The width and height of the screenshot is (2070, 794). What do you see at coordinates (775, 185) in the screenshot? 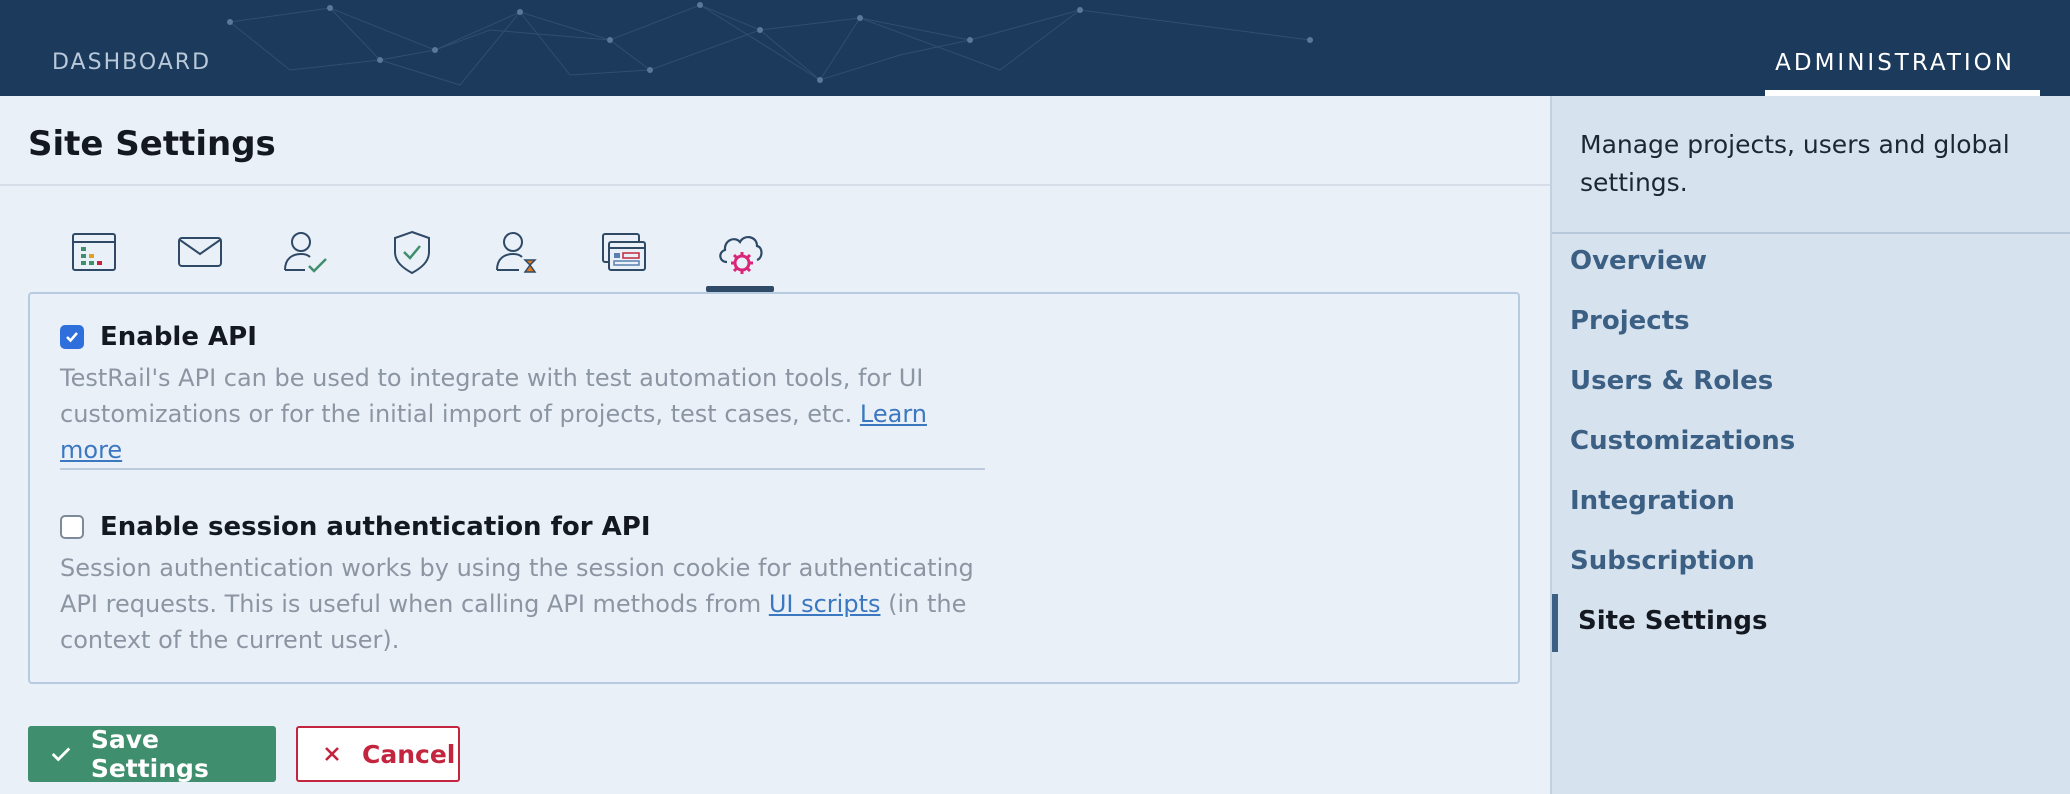
I see `title-divider` at bounding box center [775, 185].